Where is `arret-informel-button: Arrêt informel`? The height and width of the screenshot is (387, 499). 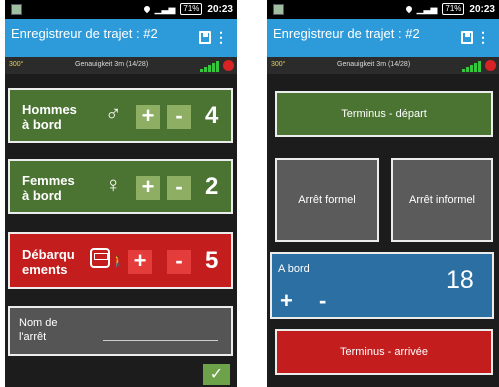 arret-informel-button: Arrêt informel is located at coordinates (442, 200).